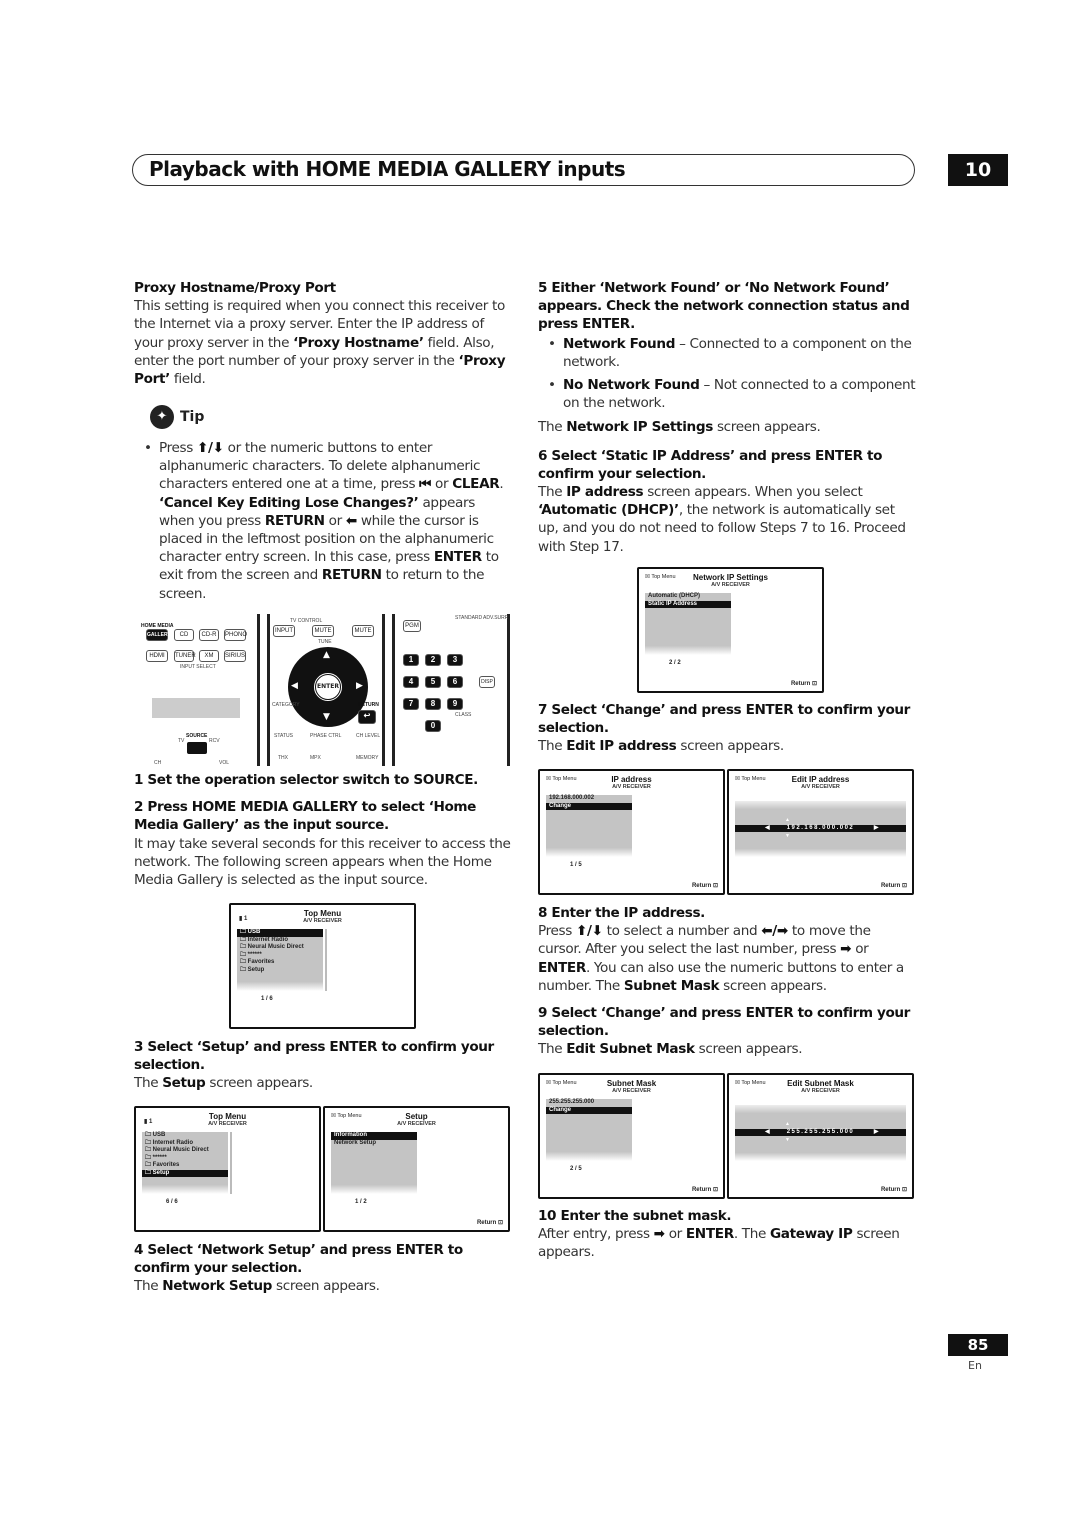 This screenshot has width=1080, height=1528. What do you see at coordinates (820, 1132) in the screenshot?
I see `edit-value-bar: ◀ 255.255.255.000 ▶` at bounding box center [820, 1132].